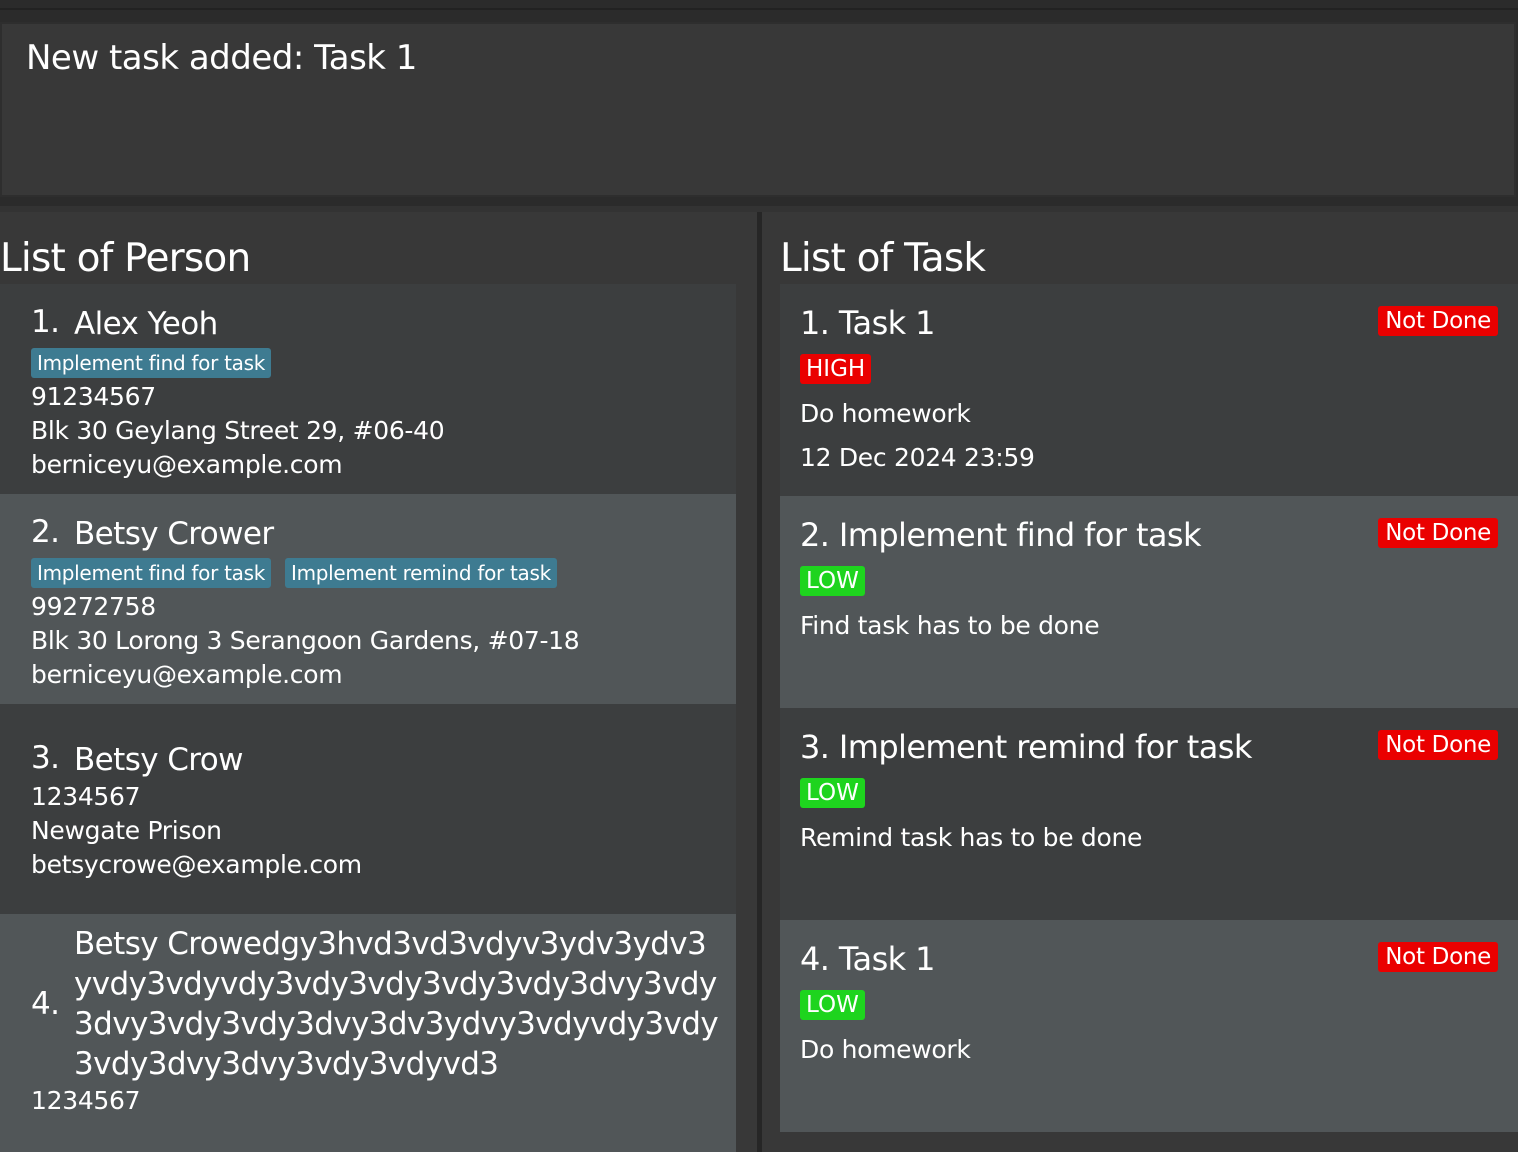 The image size is (1518, 1152). Describe the element at coordinates (93, 396) in the screenshot. I see `person-phone: 91234567` at that location.